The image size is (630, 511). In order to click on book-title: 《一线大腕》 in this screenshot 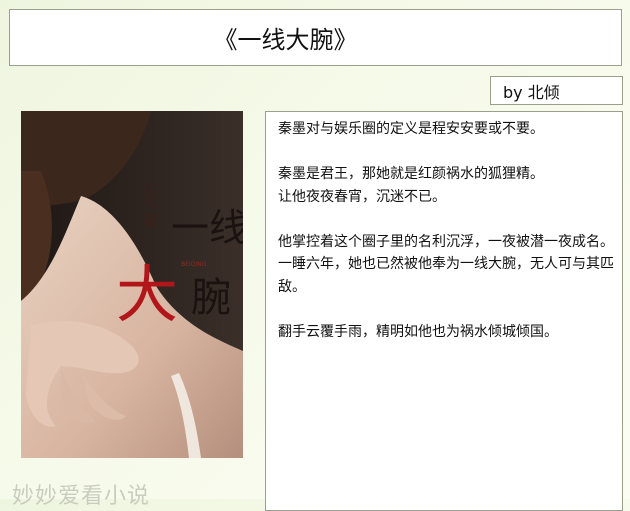, I will do `click(285, 40)`.